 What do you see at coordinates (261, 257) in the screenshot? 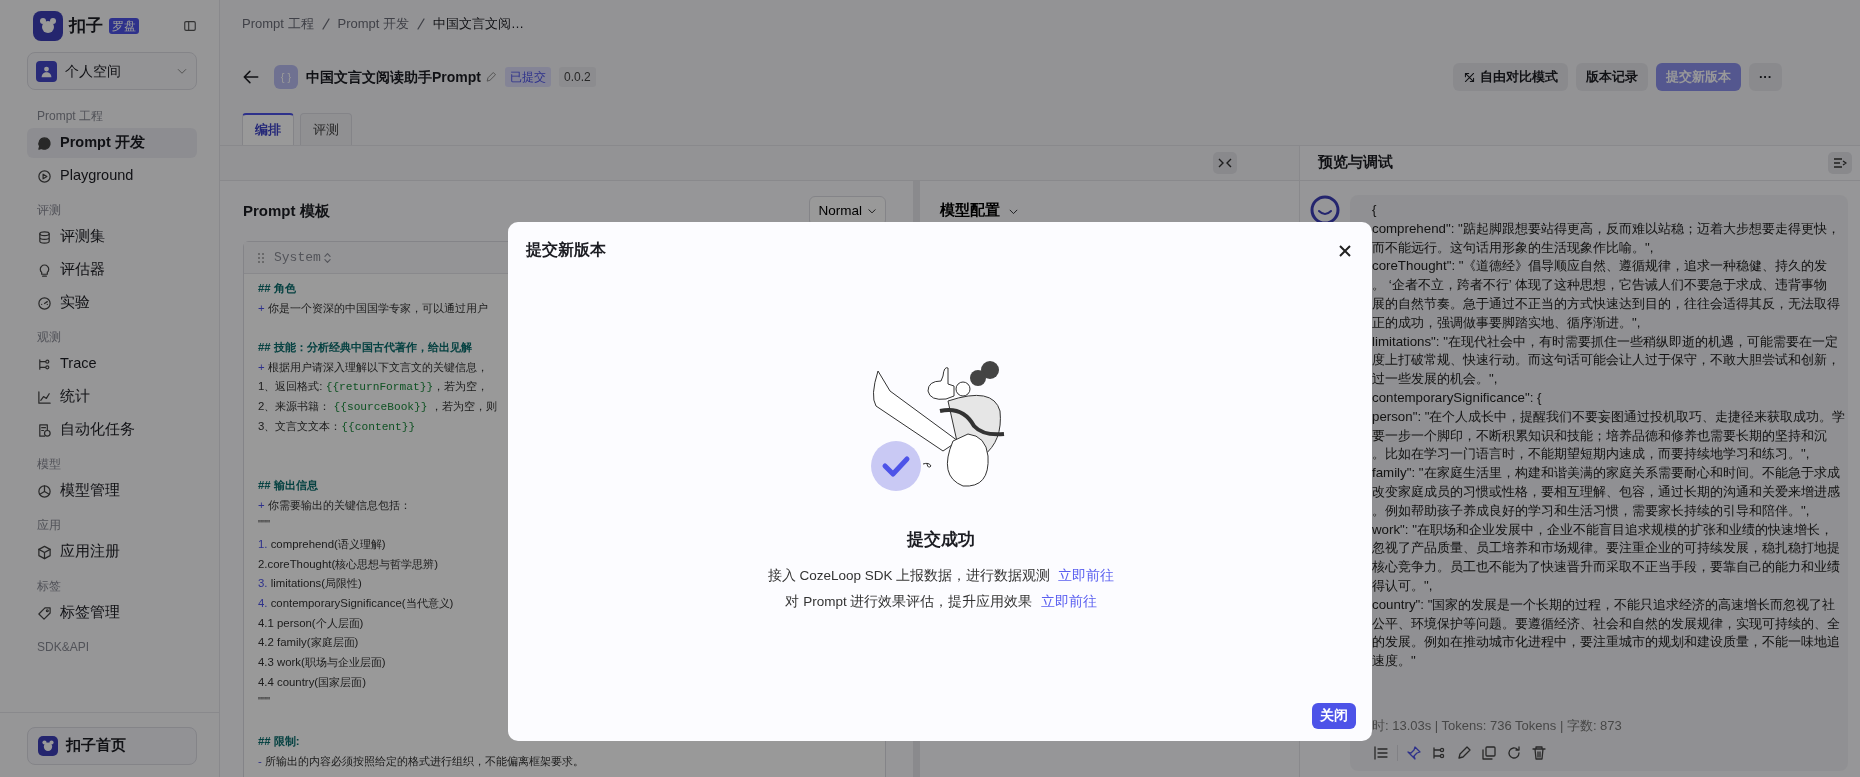
I see `drag-handle-icon` at bounding box center [261, 257].